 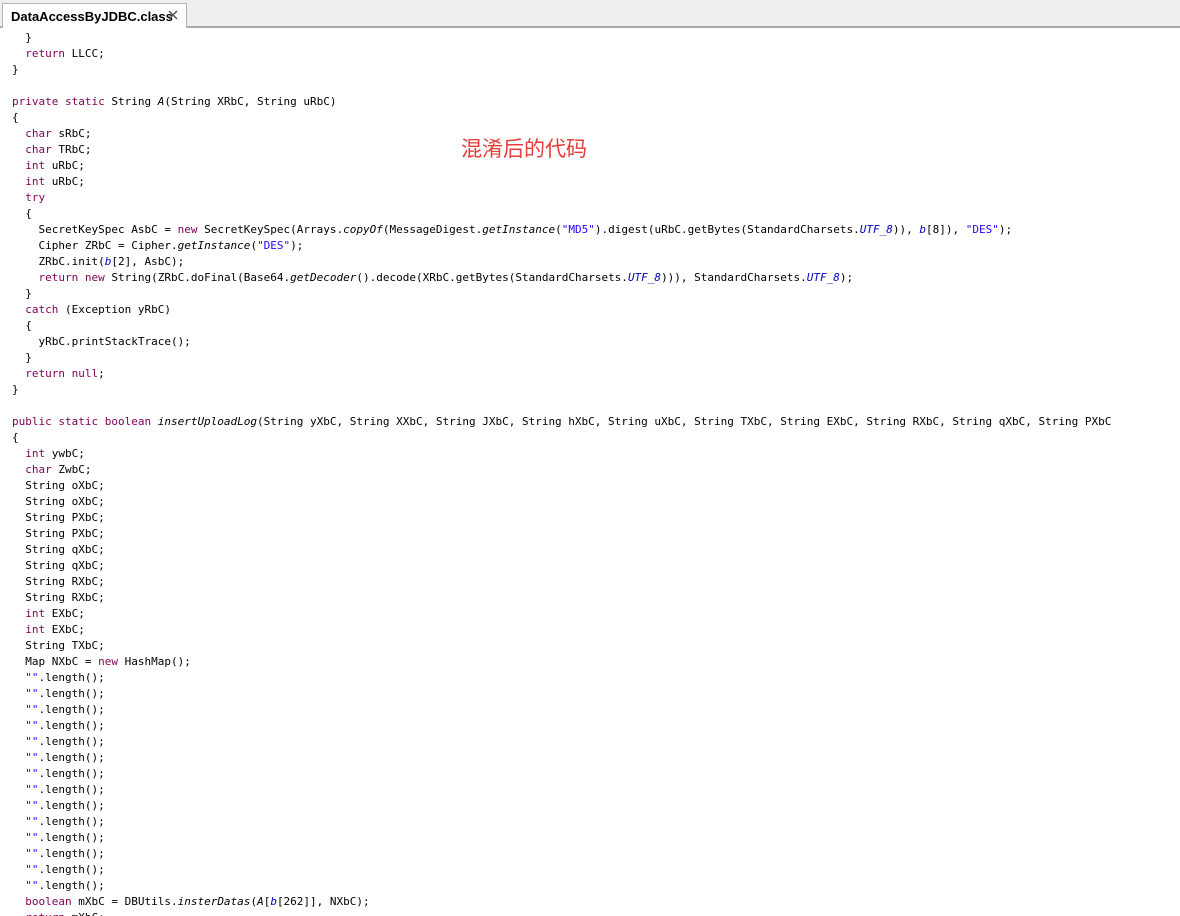 What do you see at coordinates (58, 645) in the screenshot?
I see `code-token: String TXbC;` at bounding box center [58, 645].